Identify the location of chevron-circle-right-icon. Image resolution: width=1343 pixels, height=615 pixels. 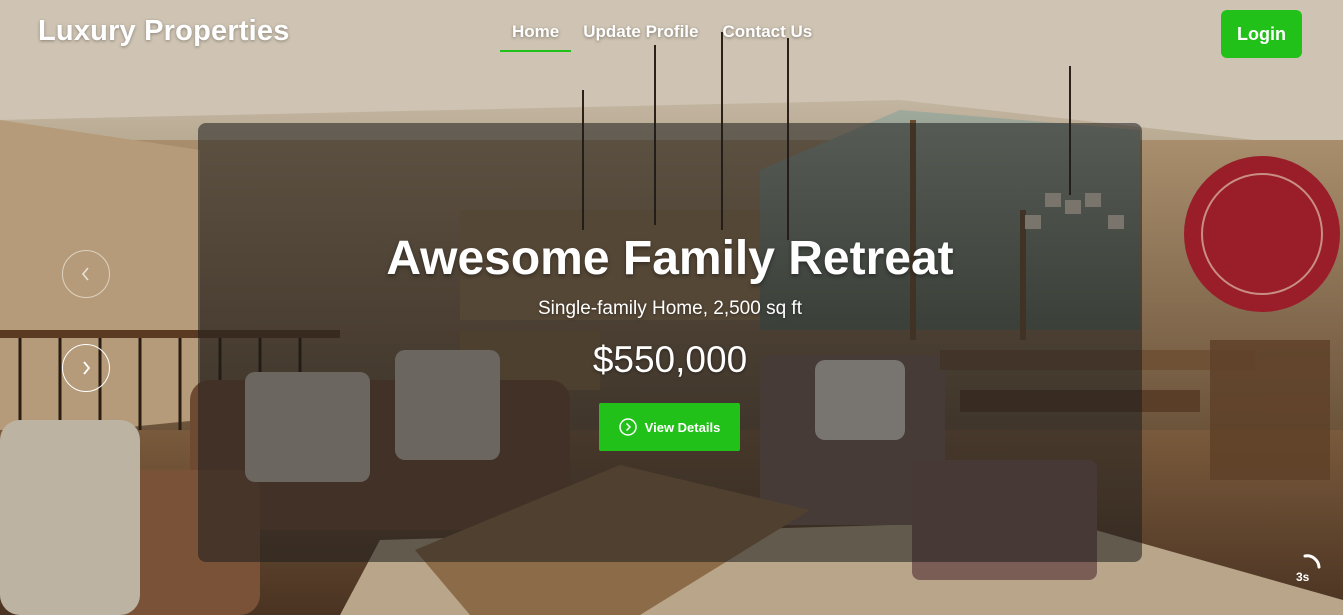
(627, 427).